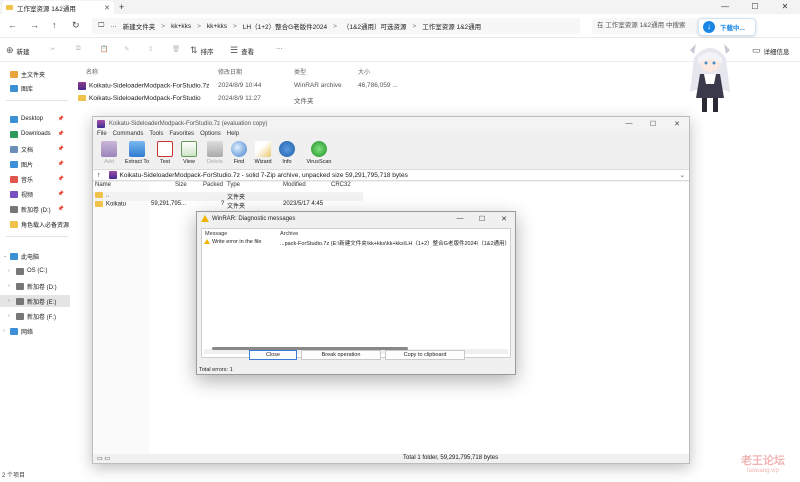 The image size is (800, 482). What do you see at coordinates (279, 48) in the screenshot?
I see `more-options-button: ···` at bounding box center [279, 48].